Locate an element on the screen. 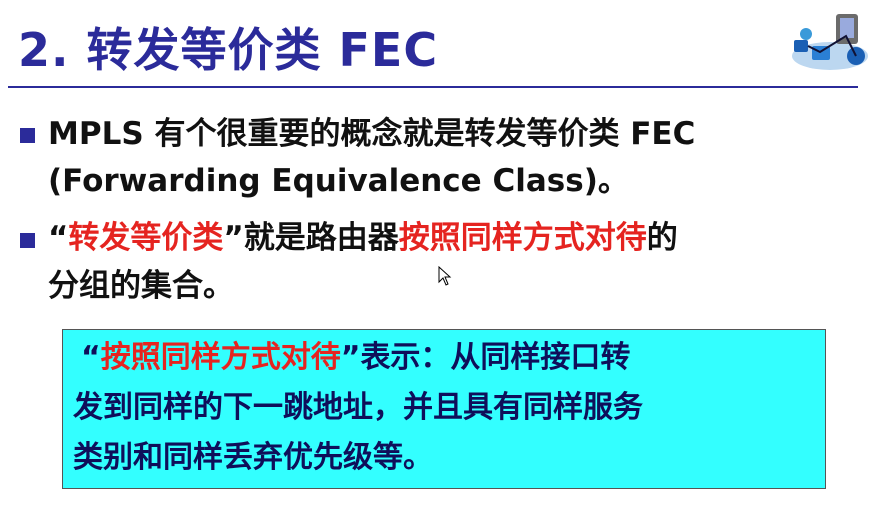 This screenshot has height=524, width=877. text-tail: 的 is located at coordinates (662, 238).